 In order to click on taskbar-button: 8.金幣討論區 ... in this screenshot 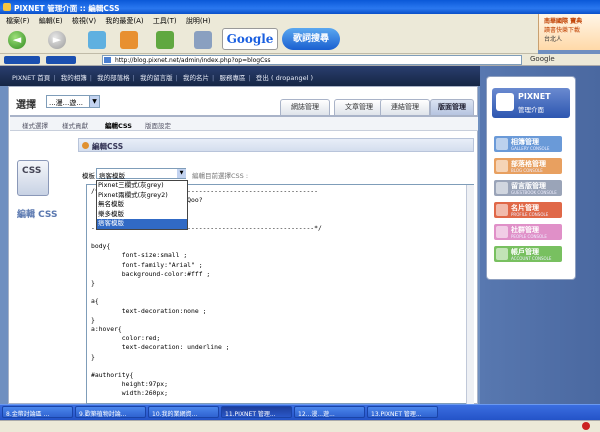, I will do `click(37, 412)`.